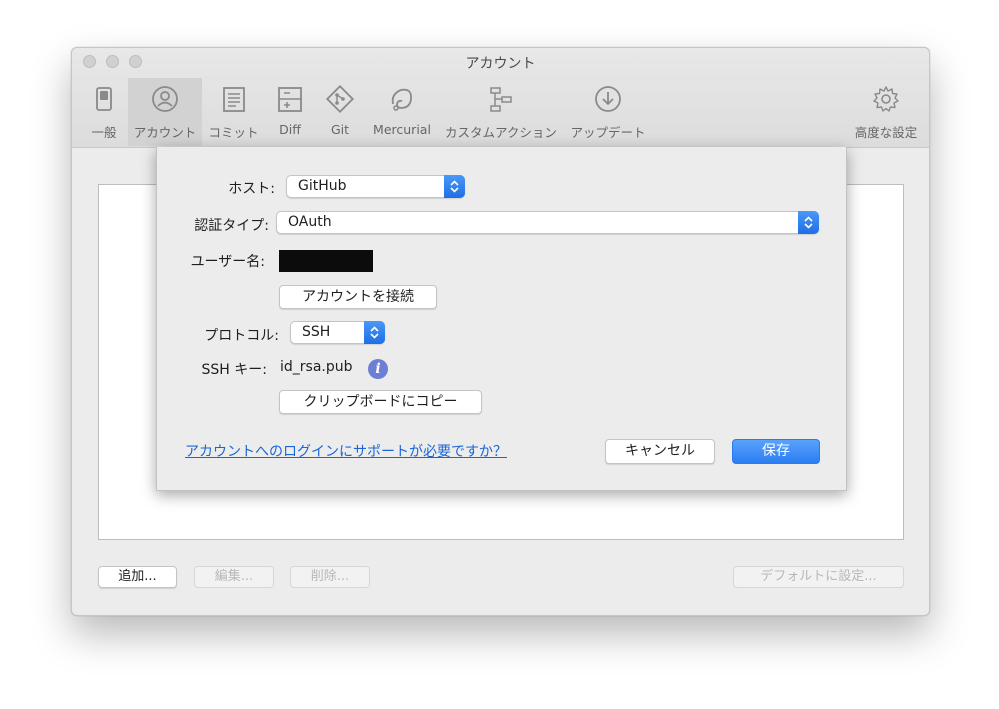 Image resolution: width=999 pixels, height=709 pixels. Describe the element at coordinates (316, 367) in the screenshot. I see `ssh-key-value: id_rsa.pub` at that location.